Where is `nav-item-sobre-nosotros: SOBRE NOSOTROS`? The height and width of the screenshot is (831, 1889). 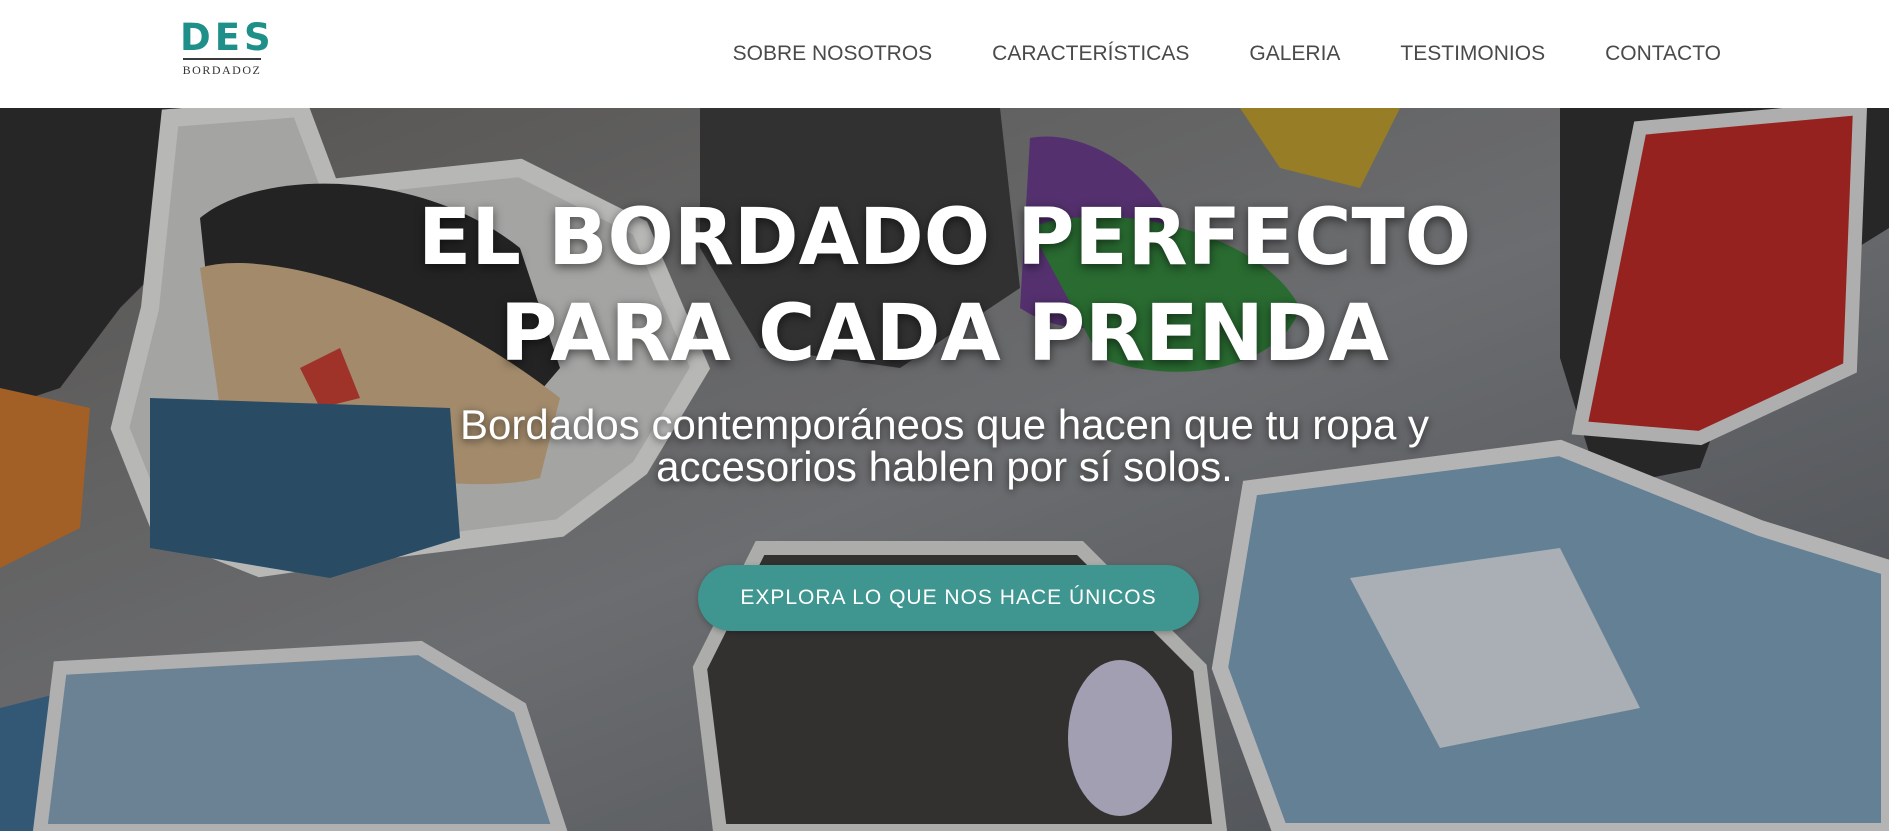 nav-item-sobre-nosotros: SOBRE NOSOTROS is located at coordinates (833, 54).